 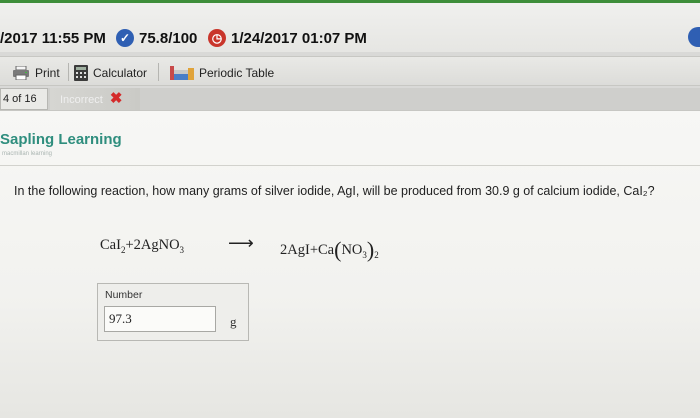 What do you see at coordinates (125, 38) in the screenshot?
I see `score-icon: ✓` at bounding box center [125, 38].